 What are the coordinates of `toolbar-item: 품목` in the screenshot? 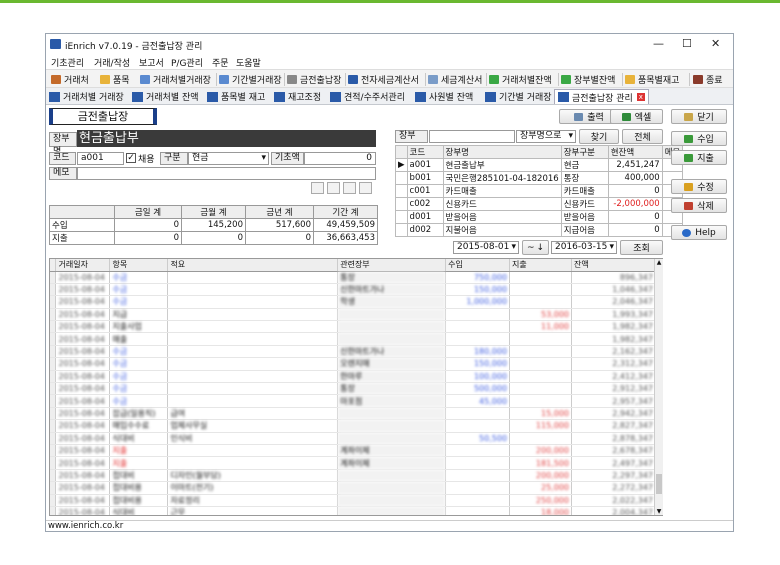 It's located at (115, 79).